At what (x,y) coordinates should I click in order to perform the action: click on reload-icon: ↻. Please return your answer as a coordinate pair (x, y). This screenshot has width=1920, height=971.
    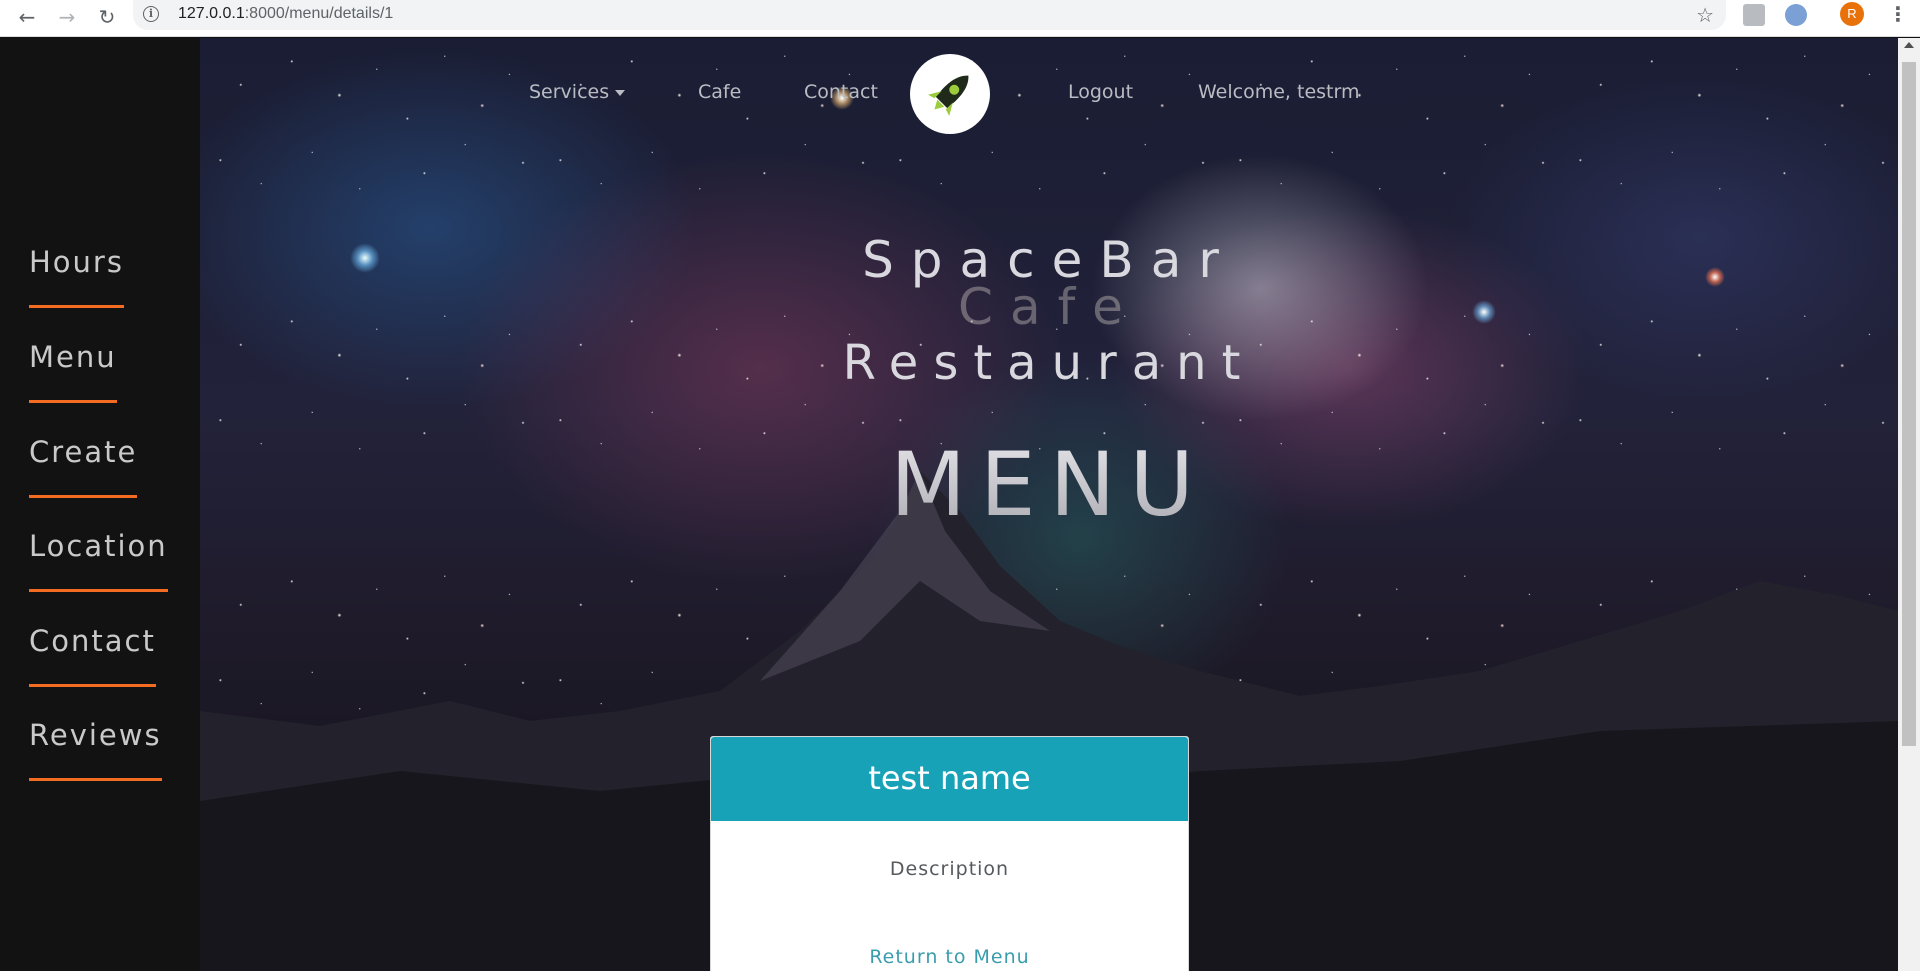
    Looking at the image, I should click on (107, 17).